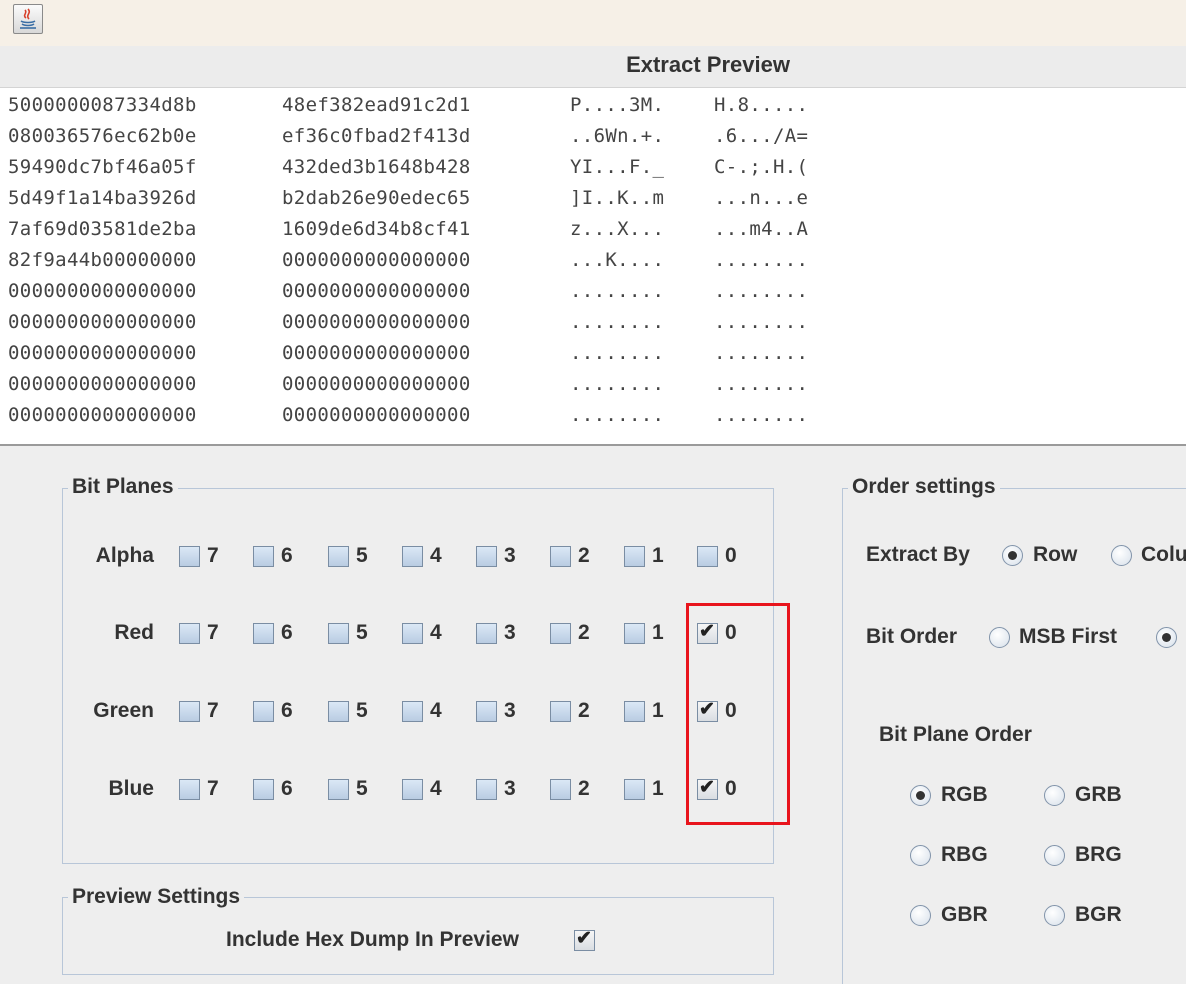 The image size is (1186, 984). Describe the element at coordinates (738, 714) in the screenshot. I see `highlight-box` at that location.